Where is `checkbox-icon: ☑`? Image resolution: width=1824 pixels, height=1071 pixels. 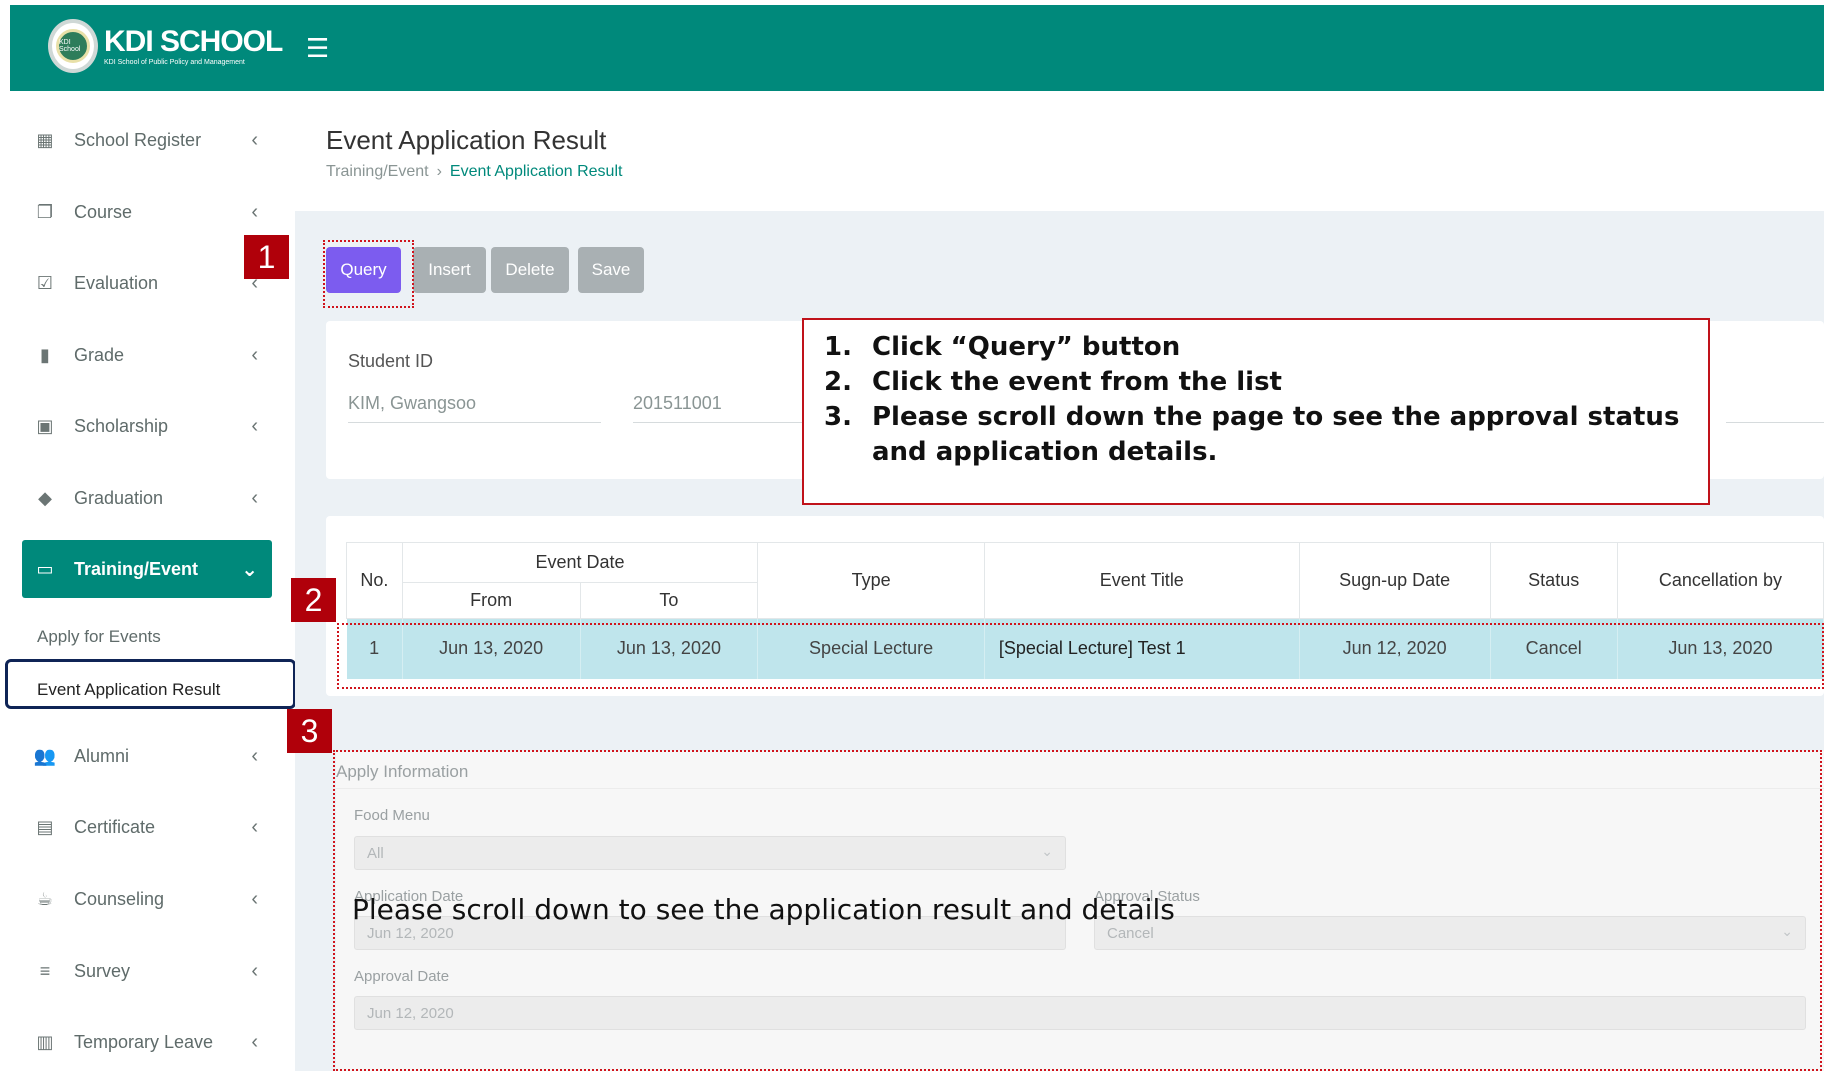
checkbox-icon: ☑ is located at coordinates (45, 282).